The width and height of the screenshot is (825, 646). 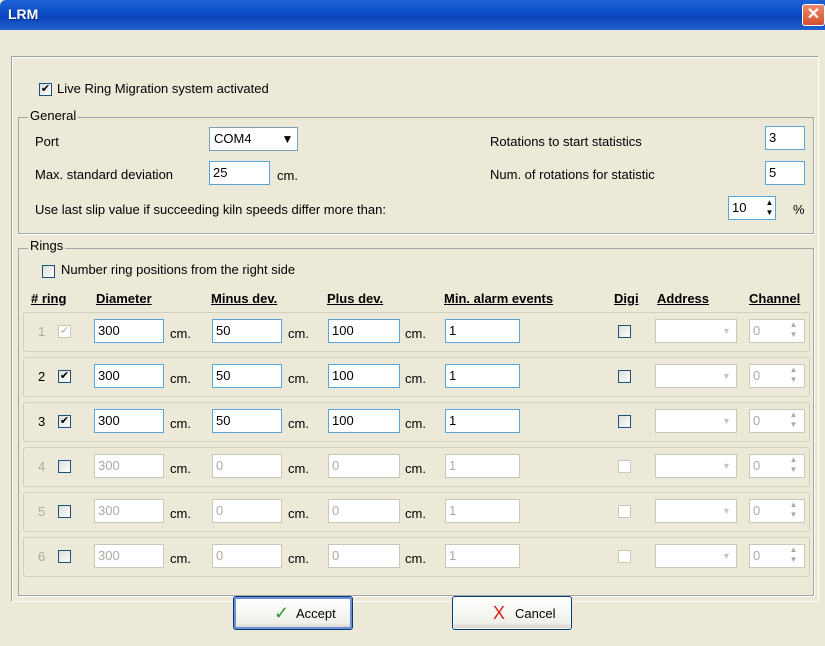 What do you see at coordinates (42, 556) in the screenshot?
I see `ring-number: 6` at bounding box center [42, 556].